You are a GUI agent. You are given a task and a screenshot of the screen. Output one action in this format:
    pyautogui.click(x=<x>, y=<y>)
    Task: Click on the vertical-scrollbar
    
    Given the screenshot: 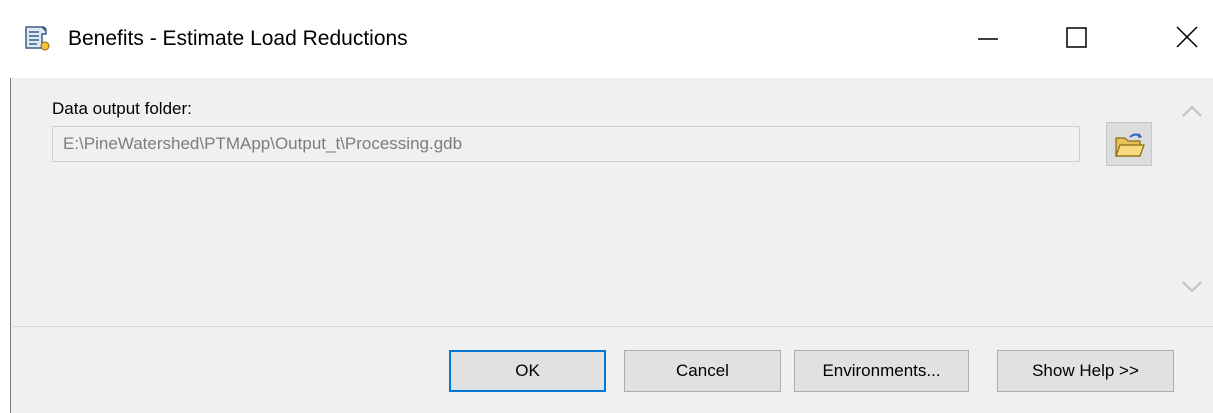 What is the action you would take?
    pyautogui.click(x=1192, y=202)
    